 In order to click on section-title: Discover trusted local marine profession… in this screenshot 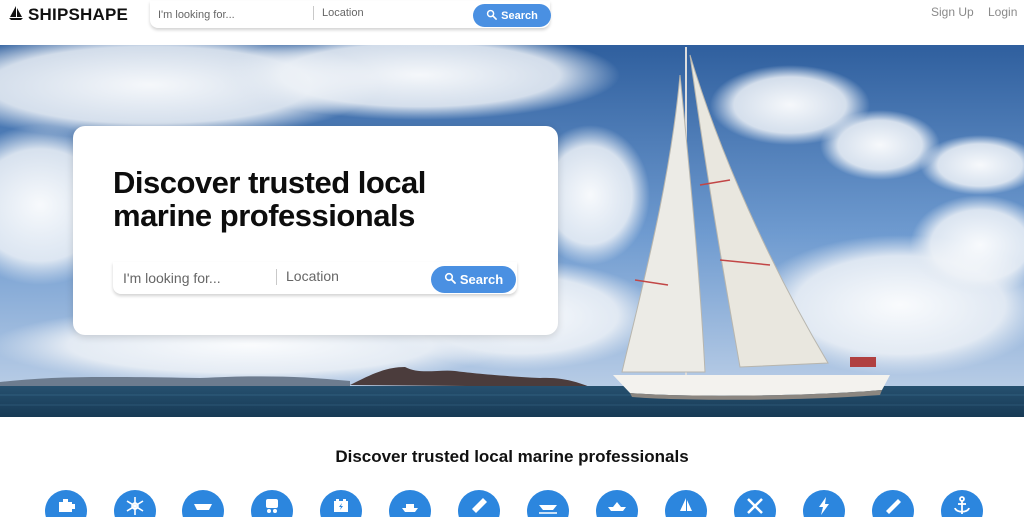, I will do `click(512, 456)`.